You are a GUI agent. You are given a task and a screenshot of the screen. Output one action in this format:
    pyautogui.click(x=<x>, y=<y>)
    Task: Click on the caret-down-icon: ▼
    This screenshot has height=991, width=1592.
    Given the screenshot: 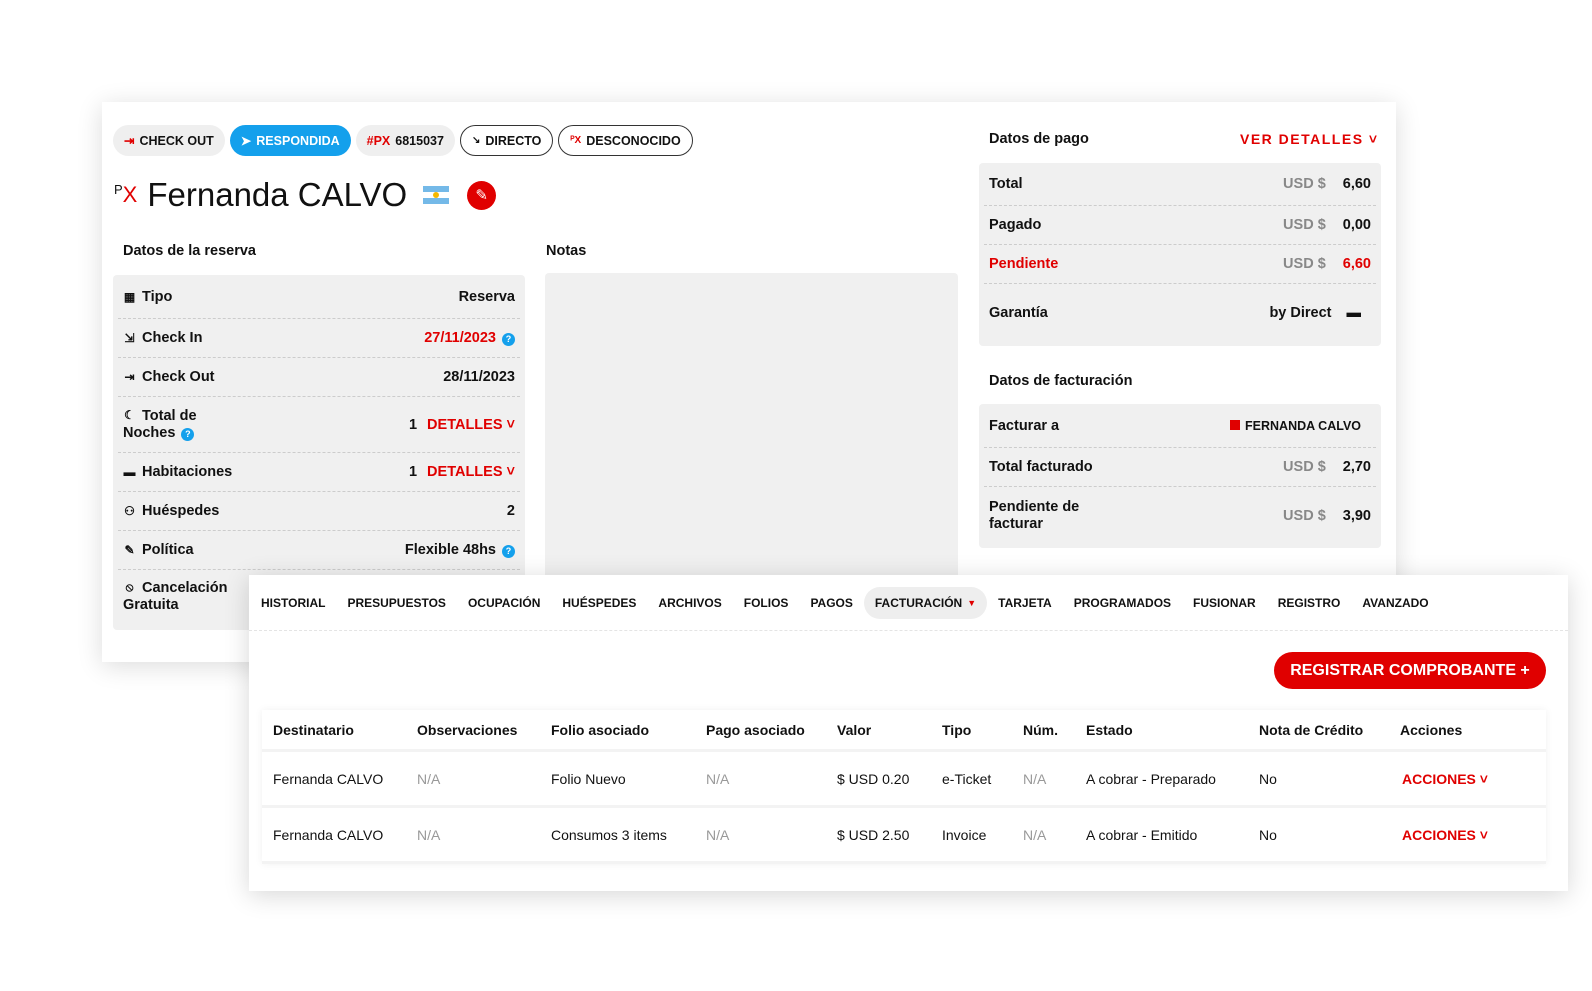 What is the action you would take?
    pyautogui.click(x=972, y=602)
    